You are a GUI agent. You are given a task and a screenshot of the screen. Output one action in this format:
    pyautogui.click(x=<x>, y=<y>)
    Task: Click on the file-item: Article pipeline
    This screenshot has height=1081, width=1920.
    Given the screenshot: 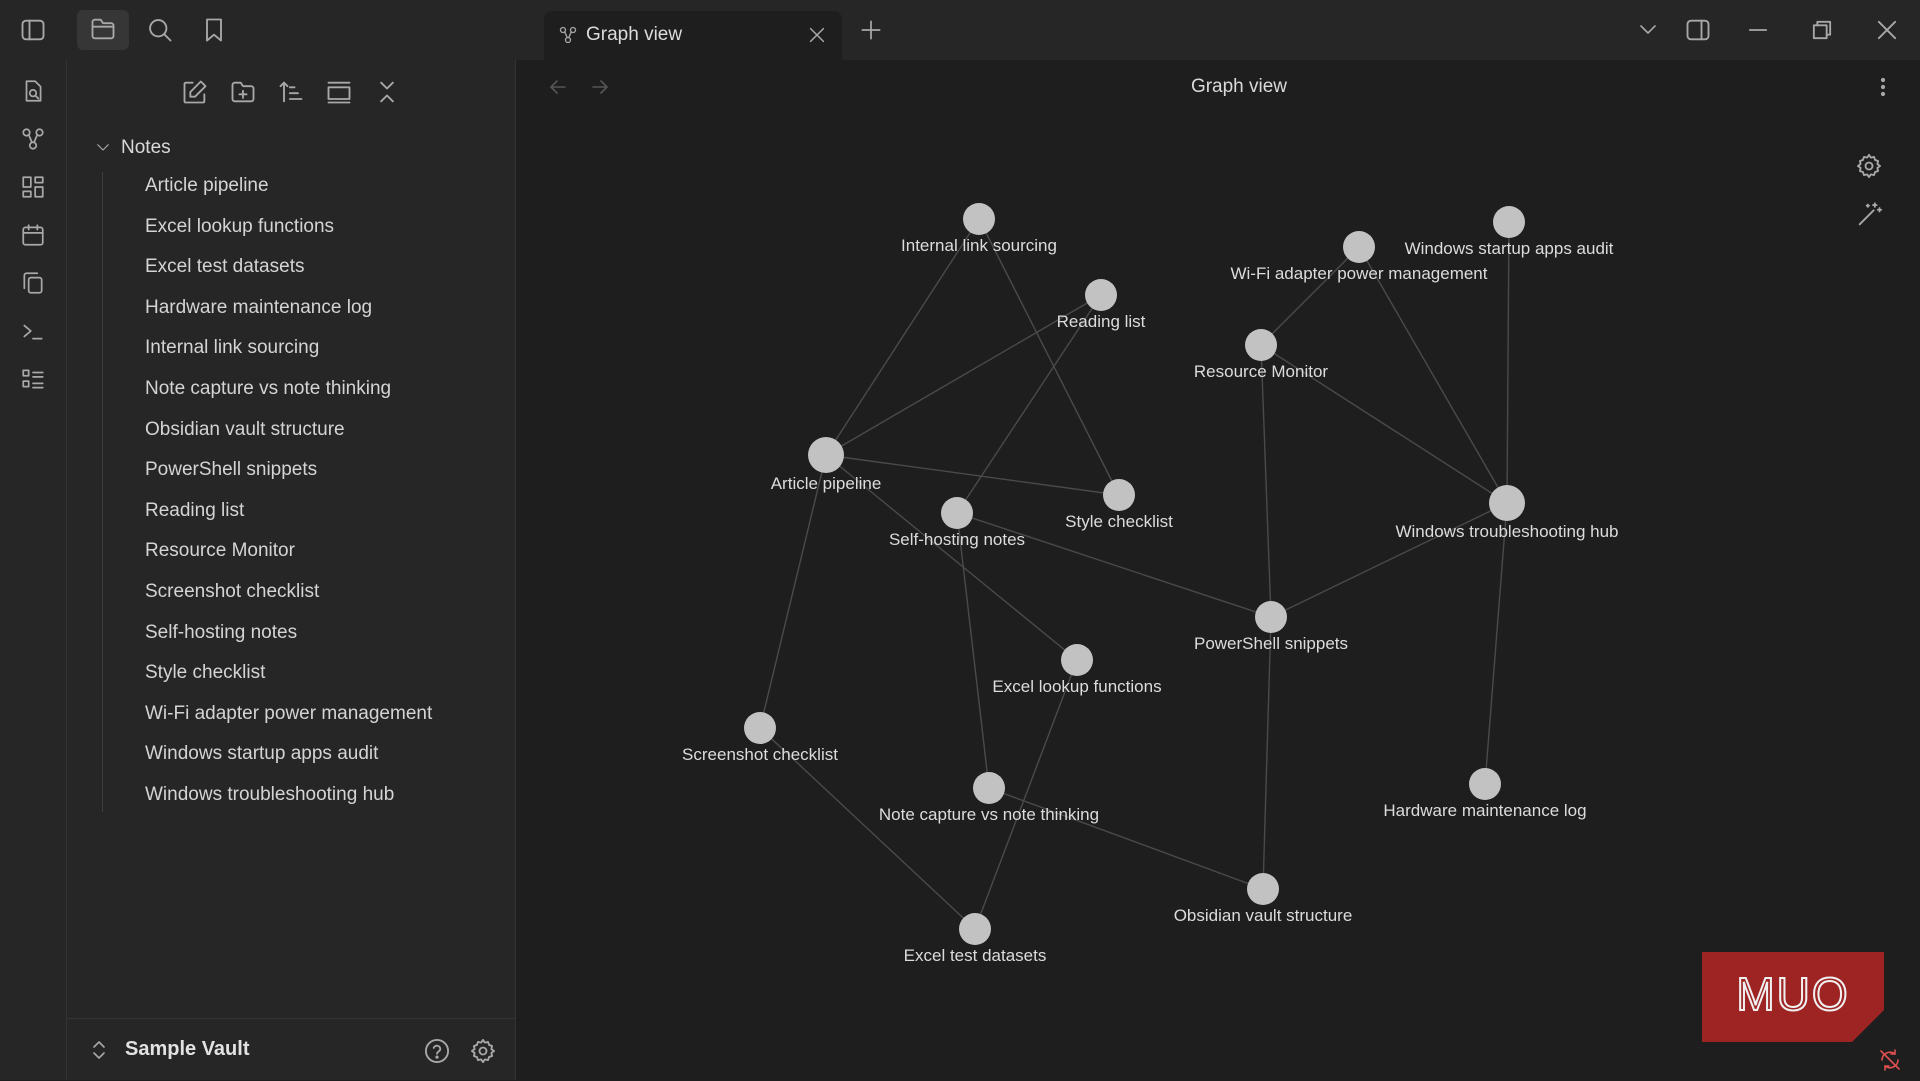 What is the action you would take?
    pyautogui.click(x=288, y=190)
    